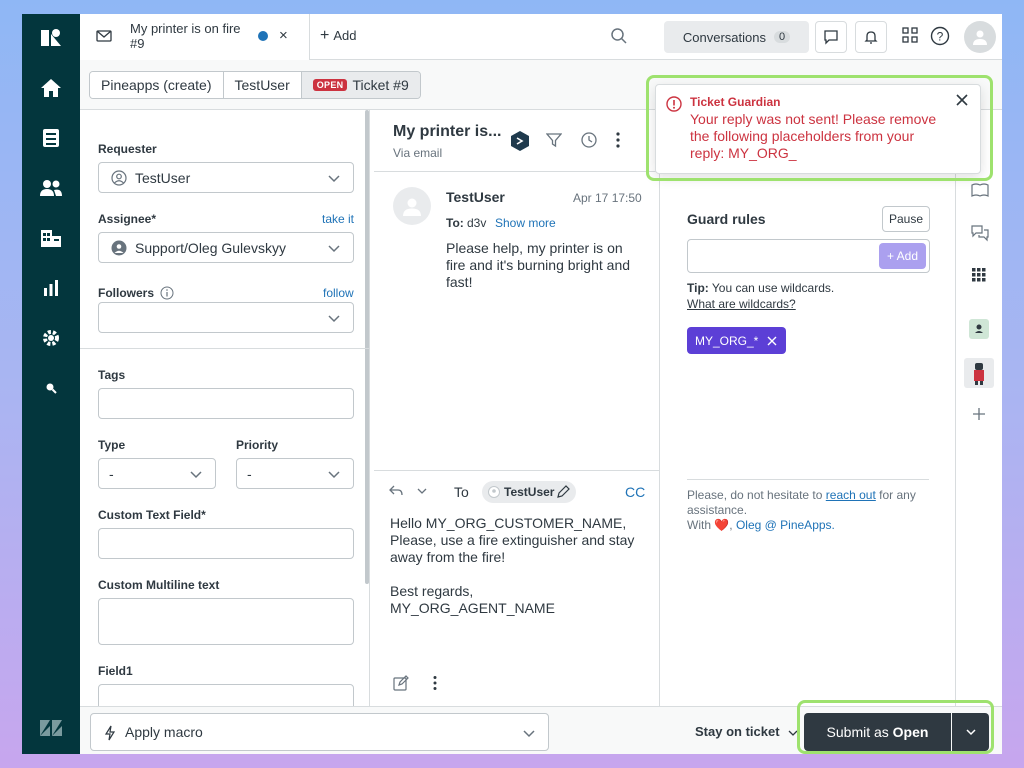 This screenshot has width=1024, height=768. Describe the element at coordinates (475, 197) in the screenshot. I see `message-author: TestUser` at that location.